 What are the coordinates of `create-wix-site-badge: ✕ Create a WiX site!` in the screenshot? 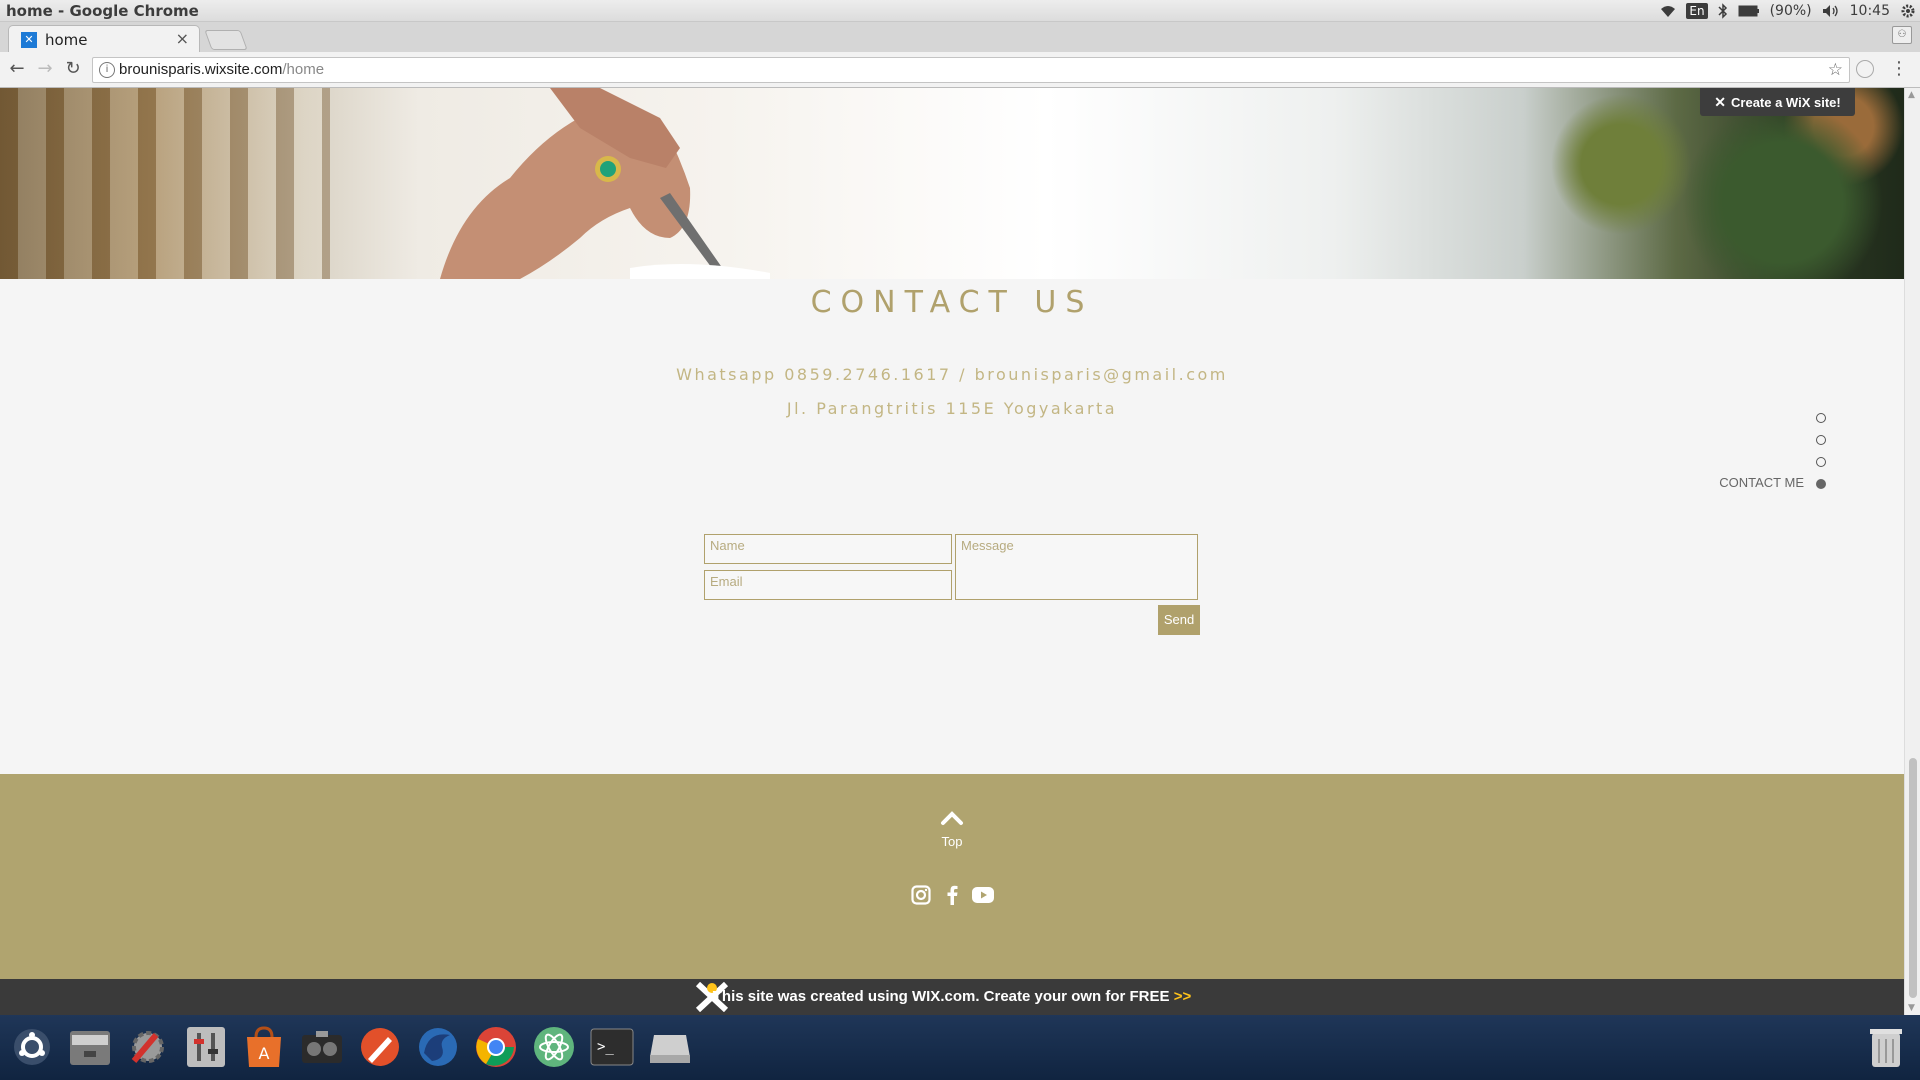 It's located at (1777, 102).